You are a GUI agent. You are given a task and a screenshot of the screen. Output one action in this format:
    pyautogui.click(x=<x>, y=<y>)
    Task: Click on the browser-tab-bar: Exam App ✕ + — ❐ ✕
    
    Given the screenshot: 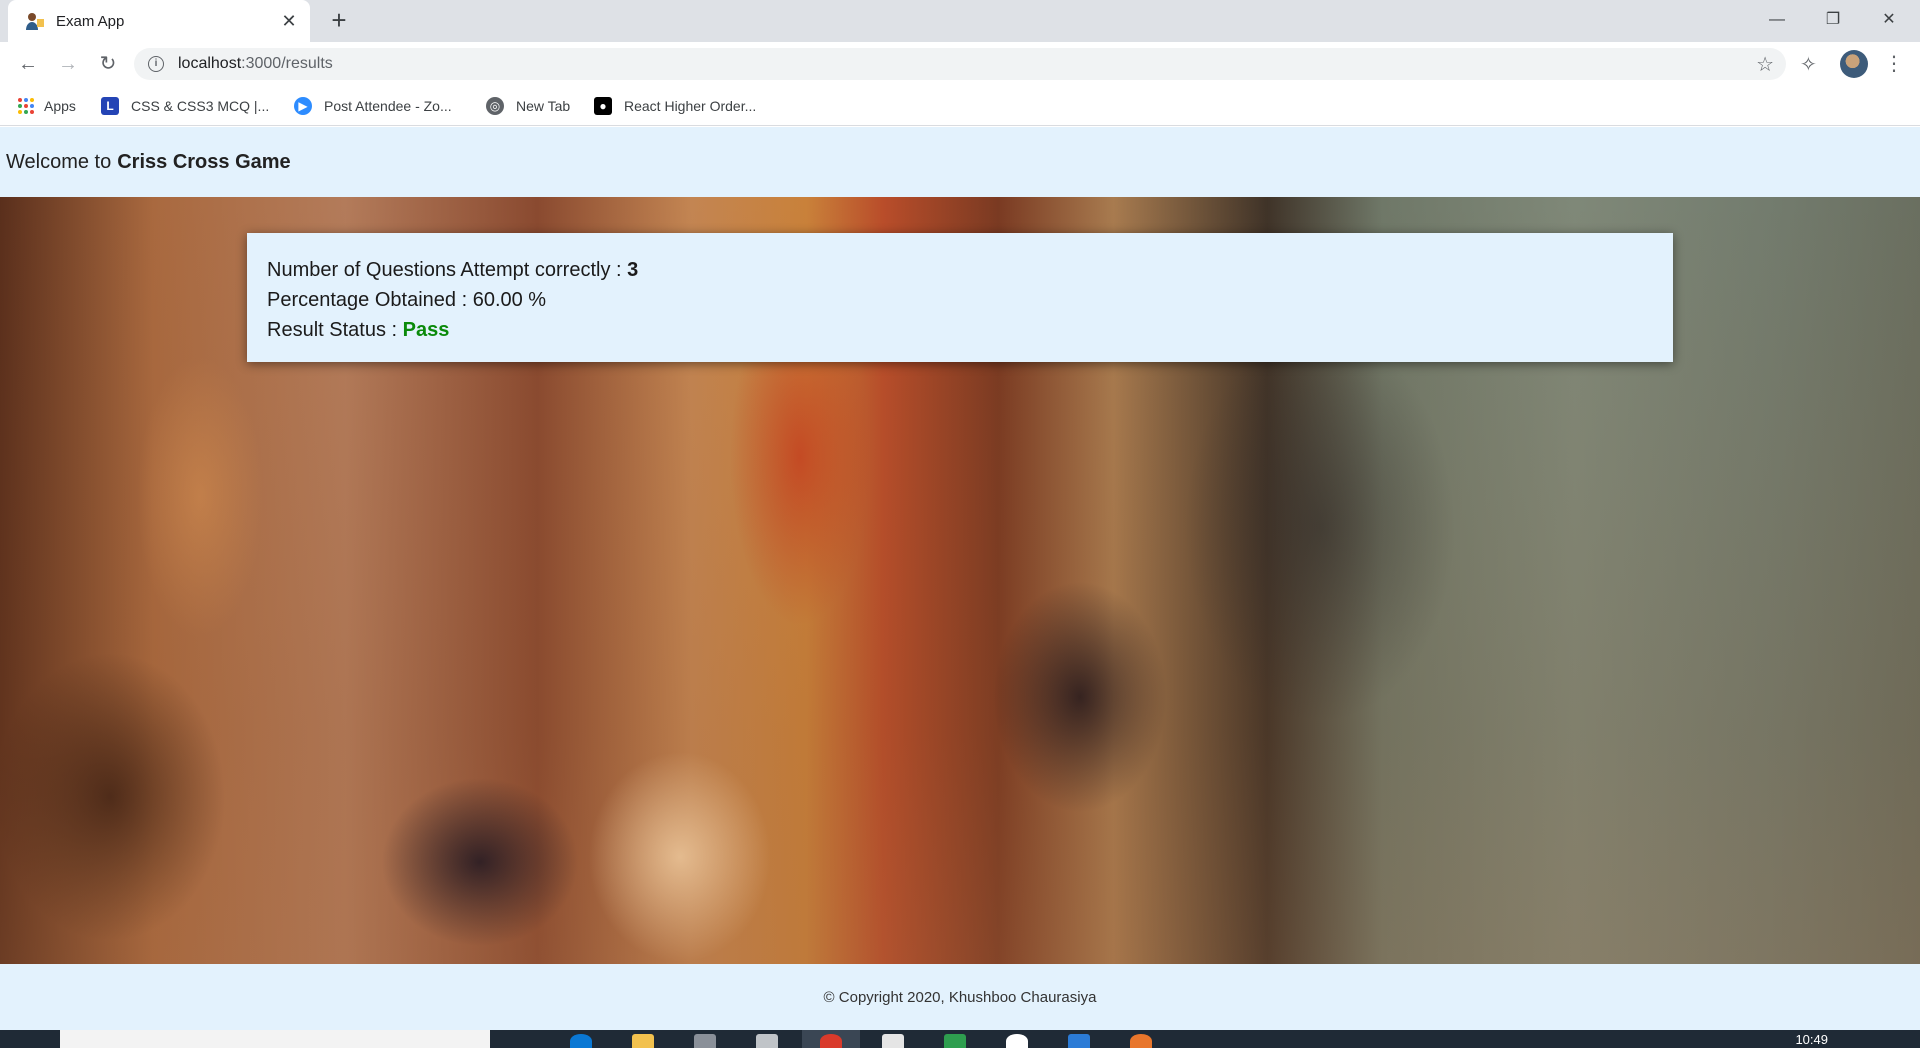 What is the action you would take?
    pyautogui.click(x=960, y=21)
    